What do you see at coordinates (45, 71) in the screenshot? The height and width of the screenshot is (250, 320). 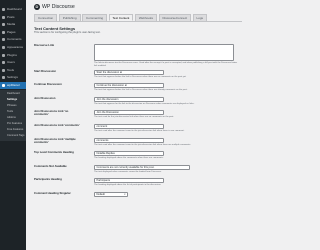 I see `setting-label: Start Discussion` at bounding box center [45, 71].